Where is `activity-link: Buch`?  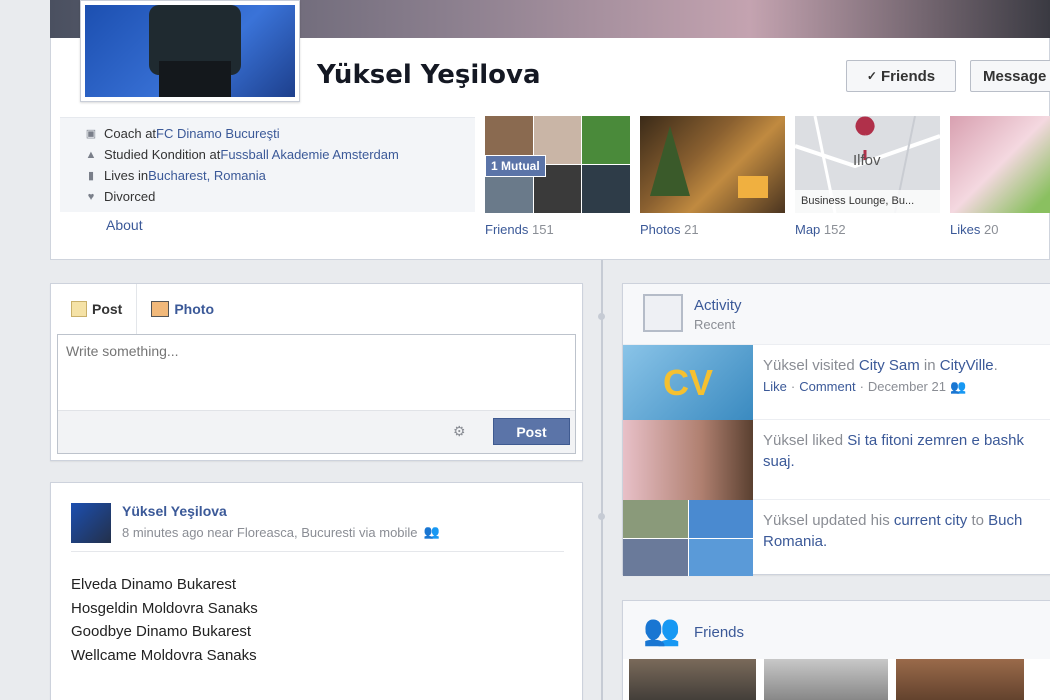
activity-link: Buch is located at coordinates (1005, 520).